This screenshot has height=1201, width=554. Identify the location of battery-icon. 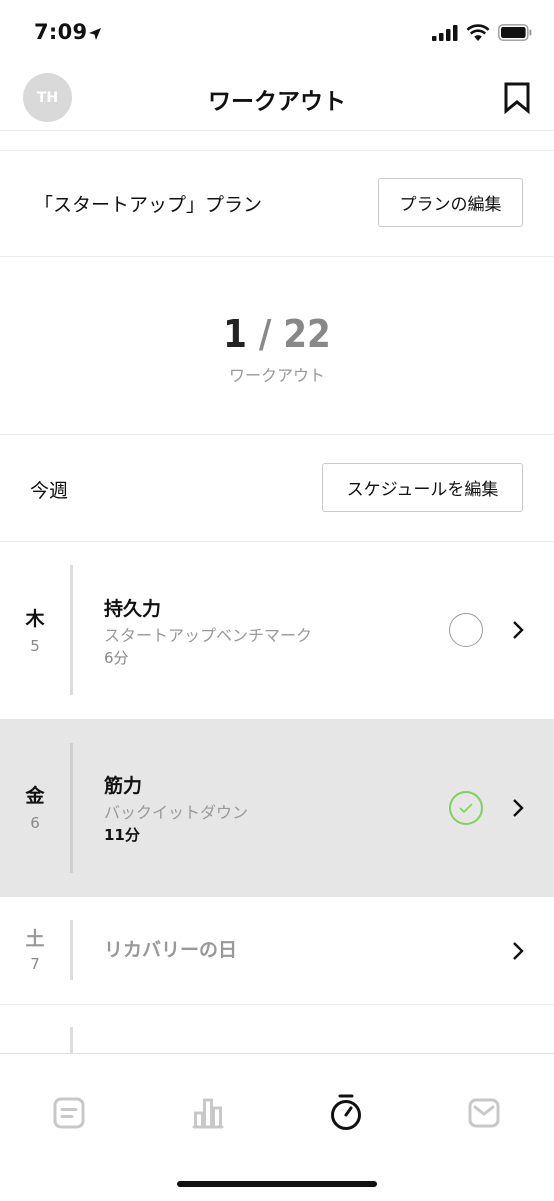
(515, 32).